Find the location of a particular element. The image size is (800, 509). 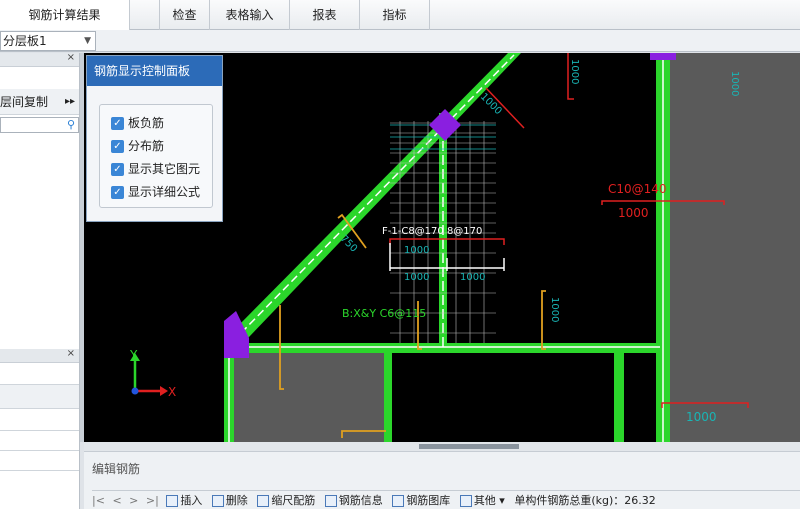

floor-copy-row: 层间复制 ▸▸ is located at coordinates (39, 102).